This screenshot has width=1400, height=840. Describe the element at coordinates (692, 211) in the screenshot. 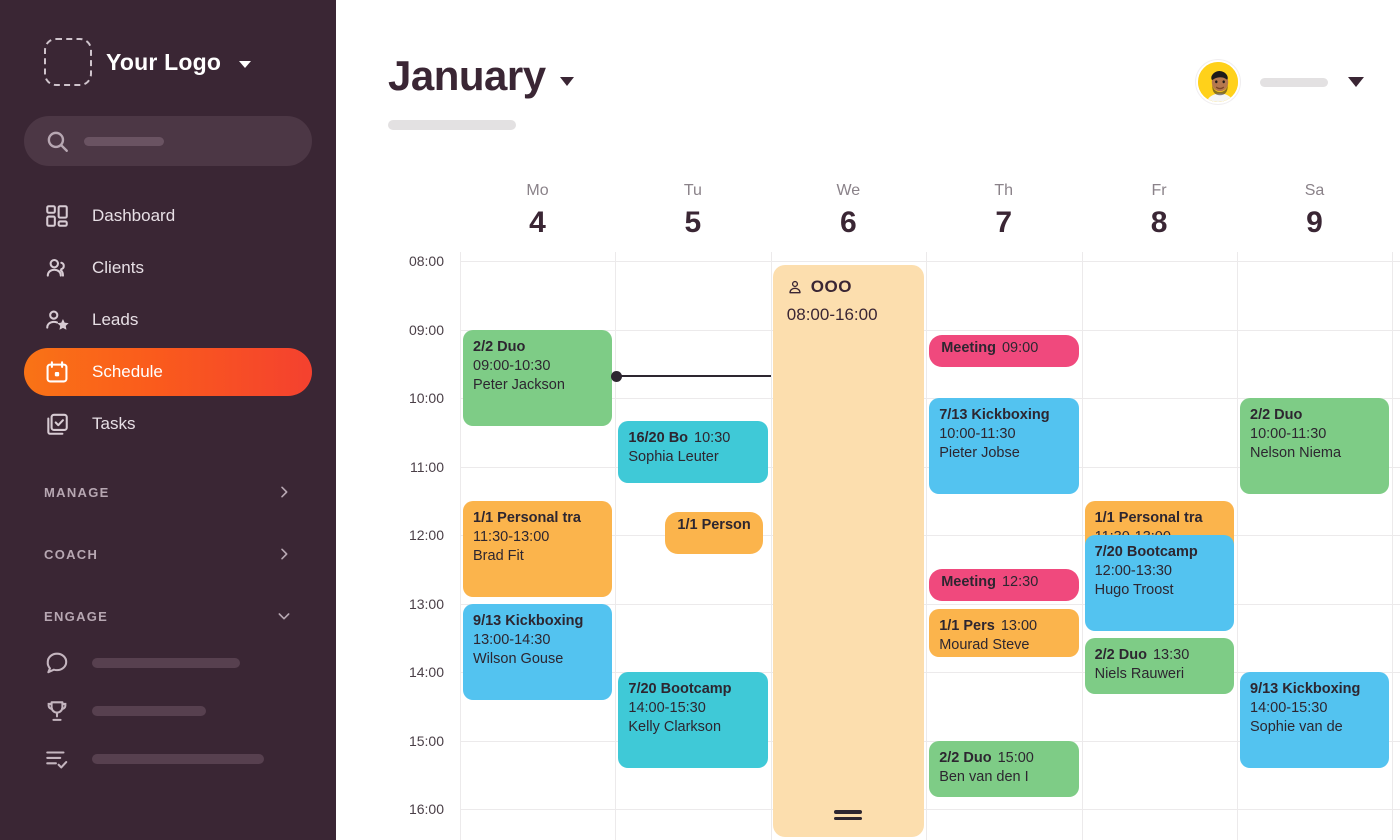

I see `calendar-day-header: Tu 5` at that location.